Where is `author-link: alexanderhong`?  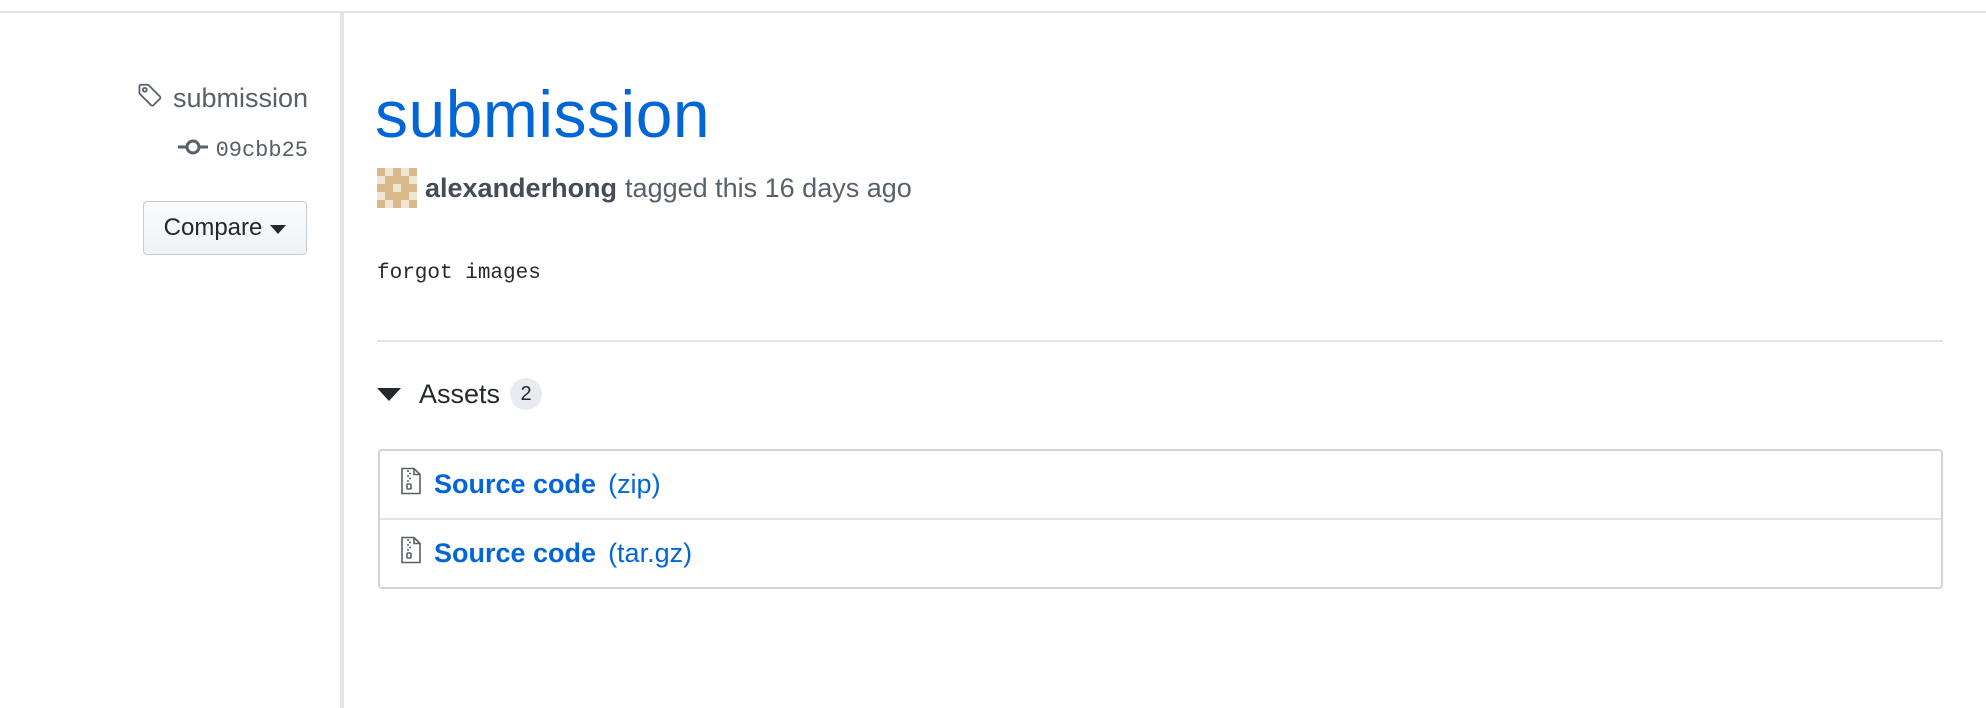 author-link: alexanderhong is located at coordinates (521, 188).